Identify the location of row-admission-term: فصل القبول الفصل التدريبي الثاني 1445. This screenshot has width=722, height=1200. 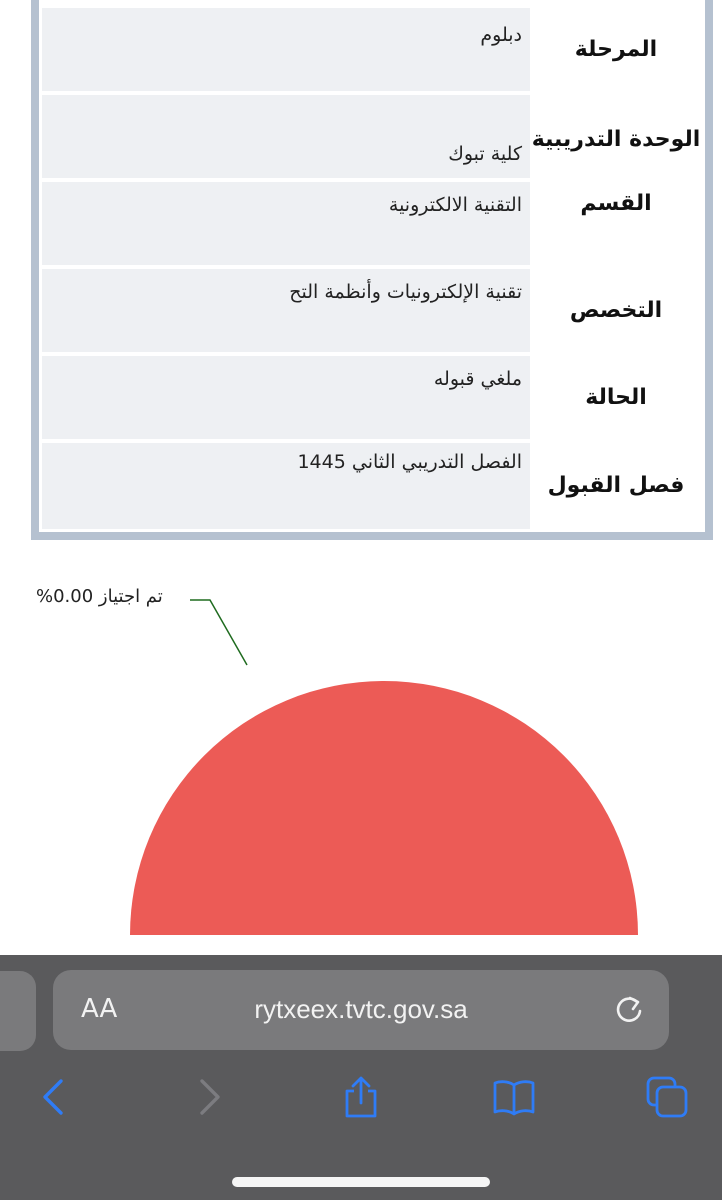
(372, 486).